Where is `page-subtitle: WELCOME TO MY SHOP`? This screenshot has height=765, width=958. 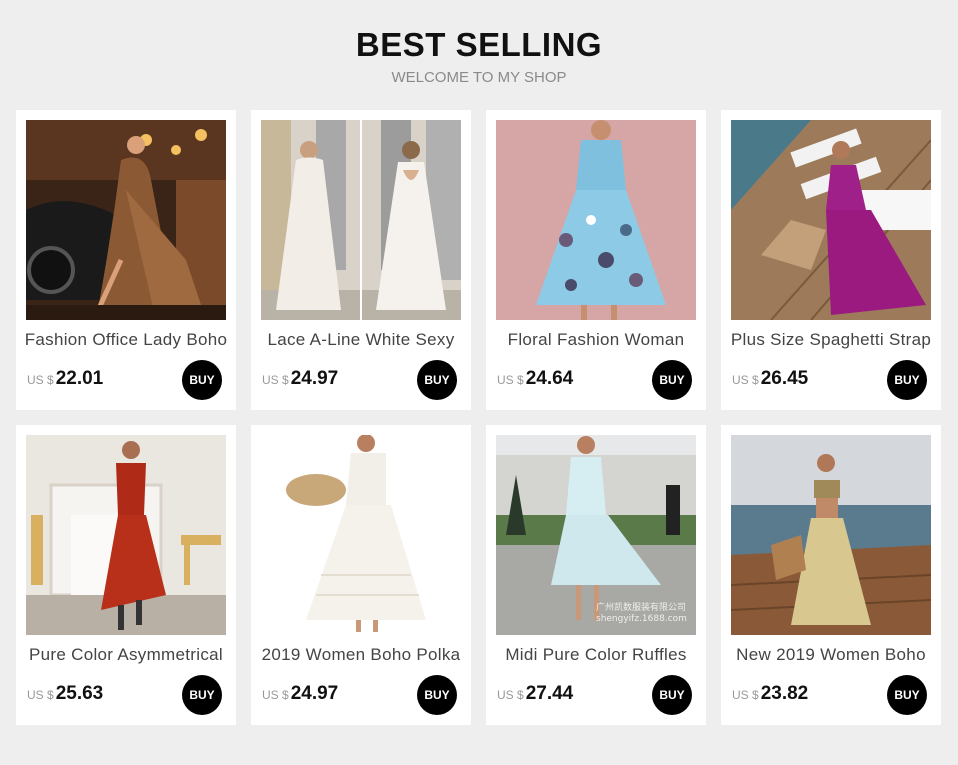
page-subtitle: WELCOME TO MY SHOP is located at coordinates (479, 77).